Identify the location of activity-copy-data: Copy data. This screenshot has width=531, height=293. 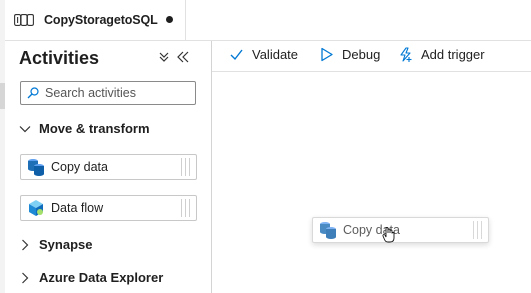
(108, 167).